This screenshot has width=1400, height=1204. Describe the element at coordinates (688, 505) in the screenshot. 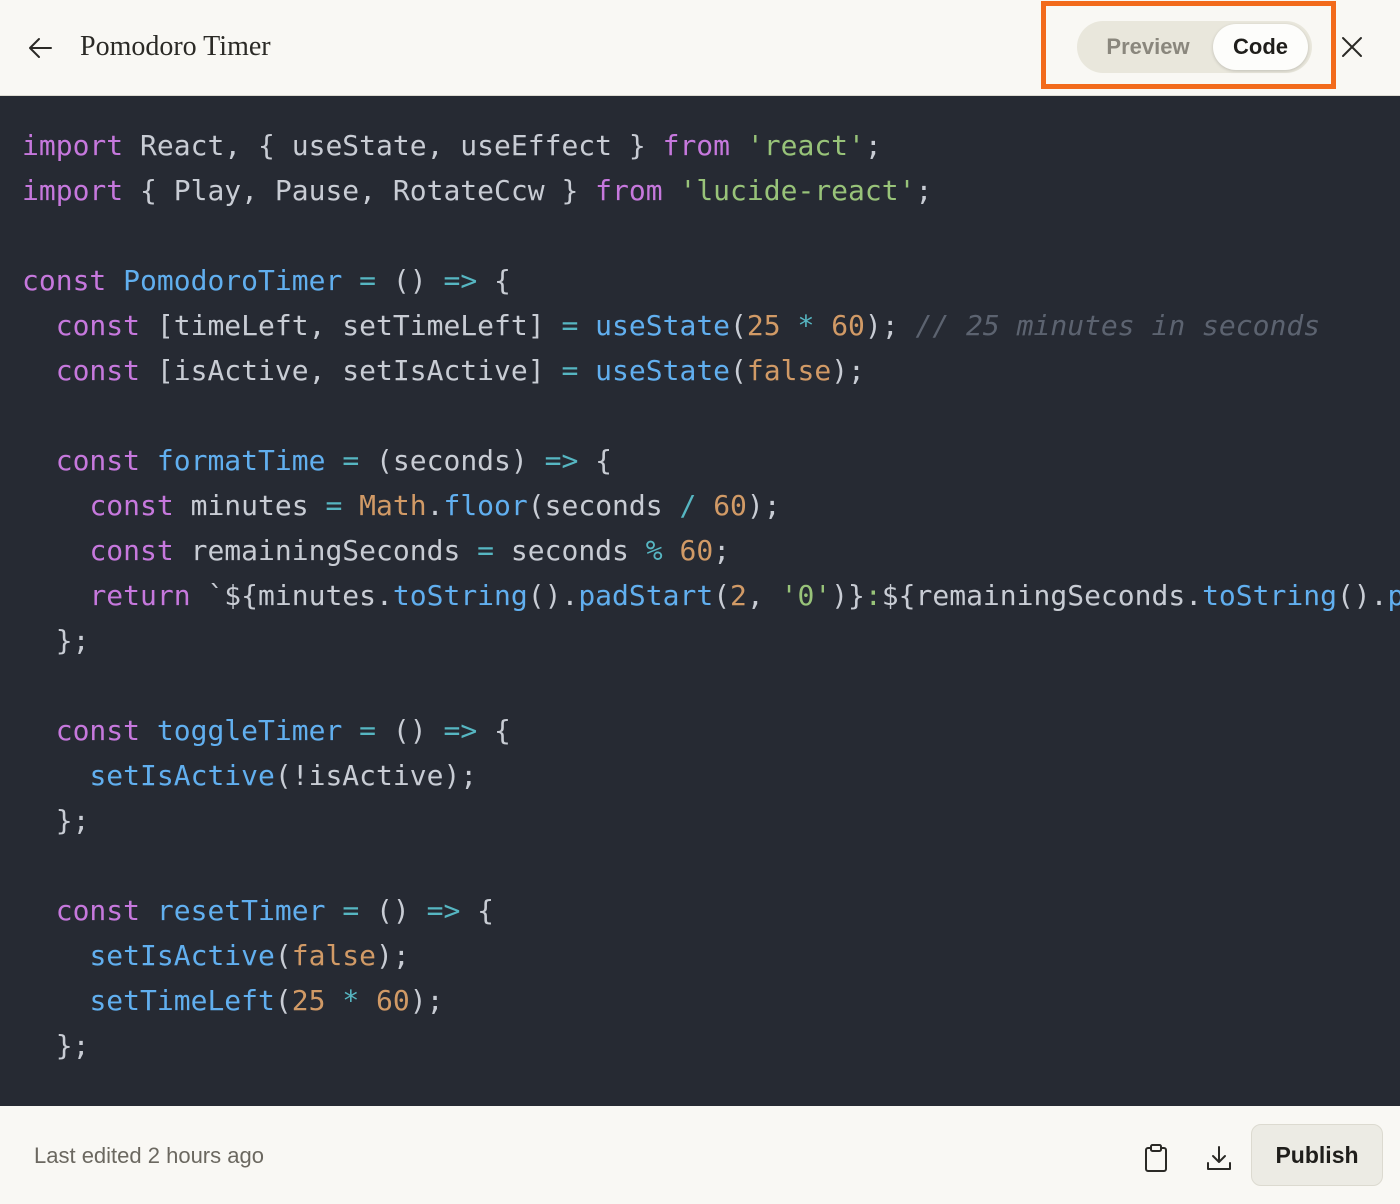

I see `code-token: /` at that location.